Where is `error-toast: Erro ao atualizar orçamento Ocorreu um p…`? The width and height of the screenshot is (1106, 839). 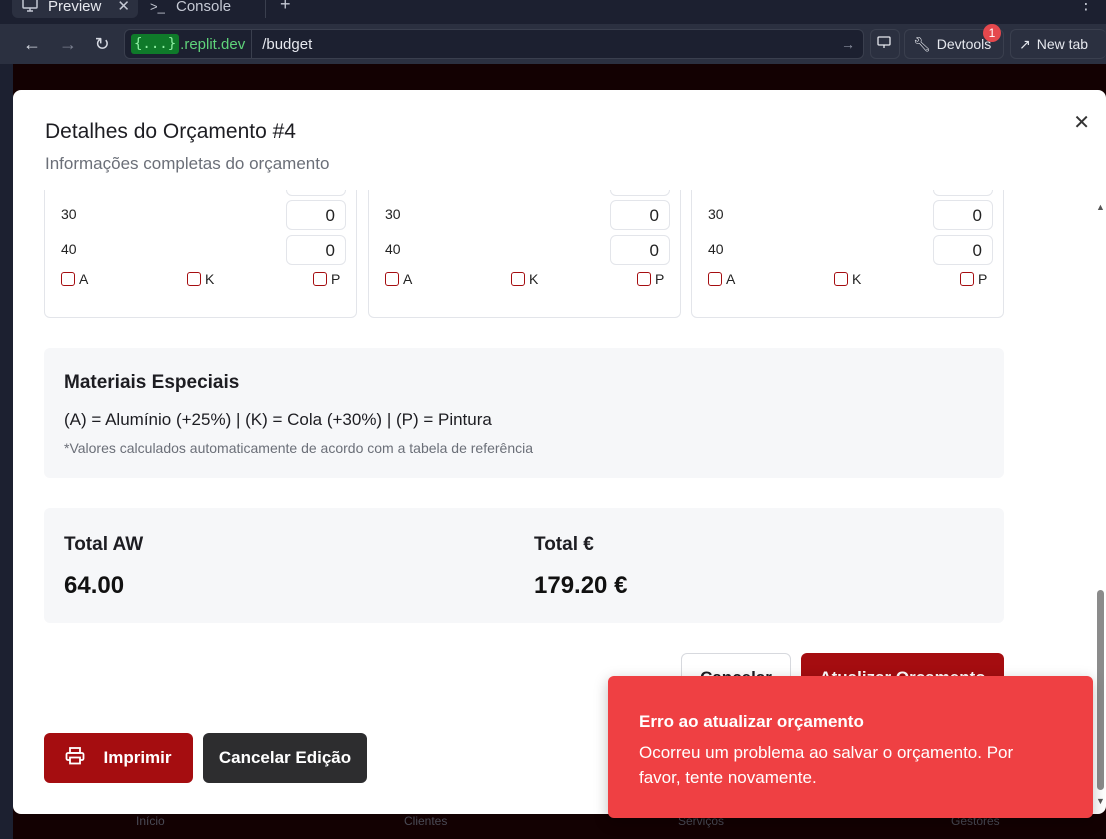 error-toast: Erro ao atualizar orçamento Ocorreu um p… is located at coordinates (850, 747).